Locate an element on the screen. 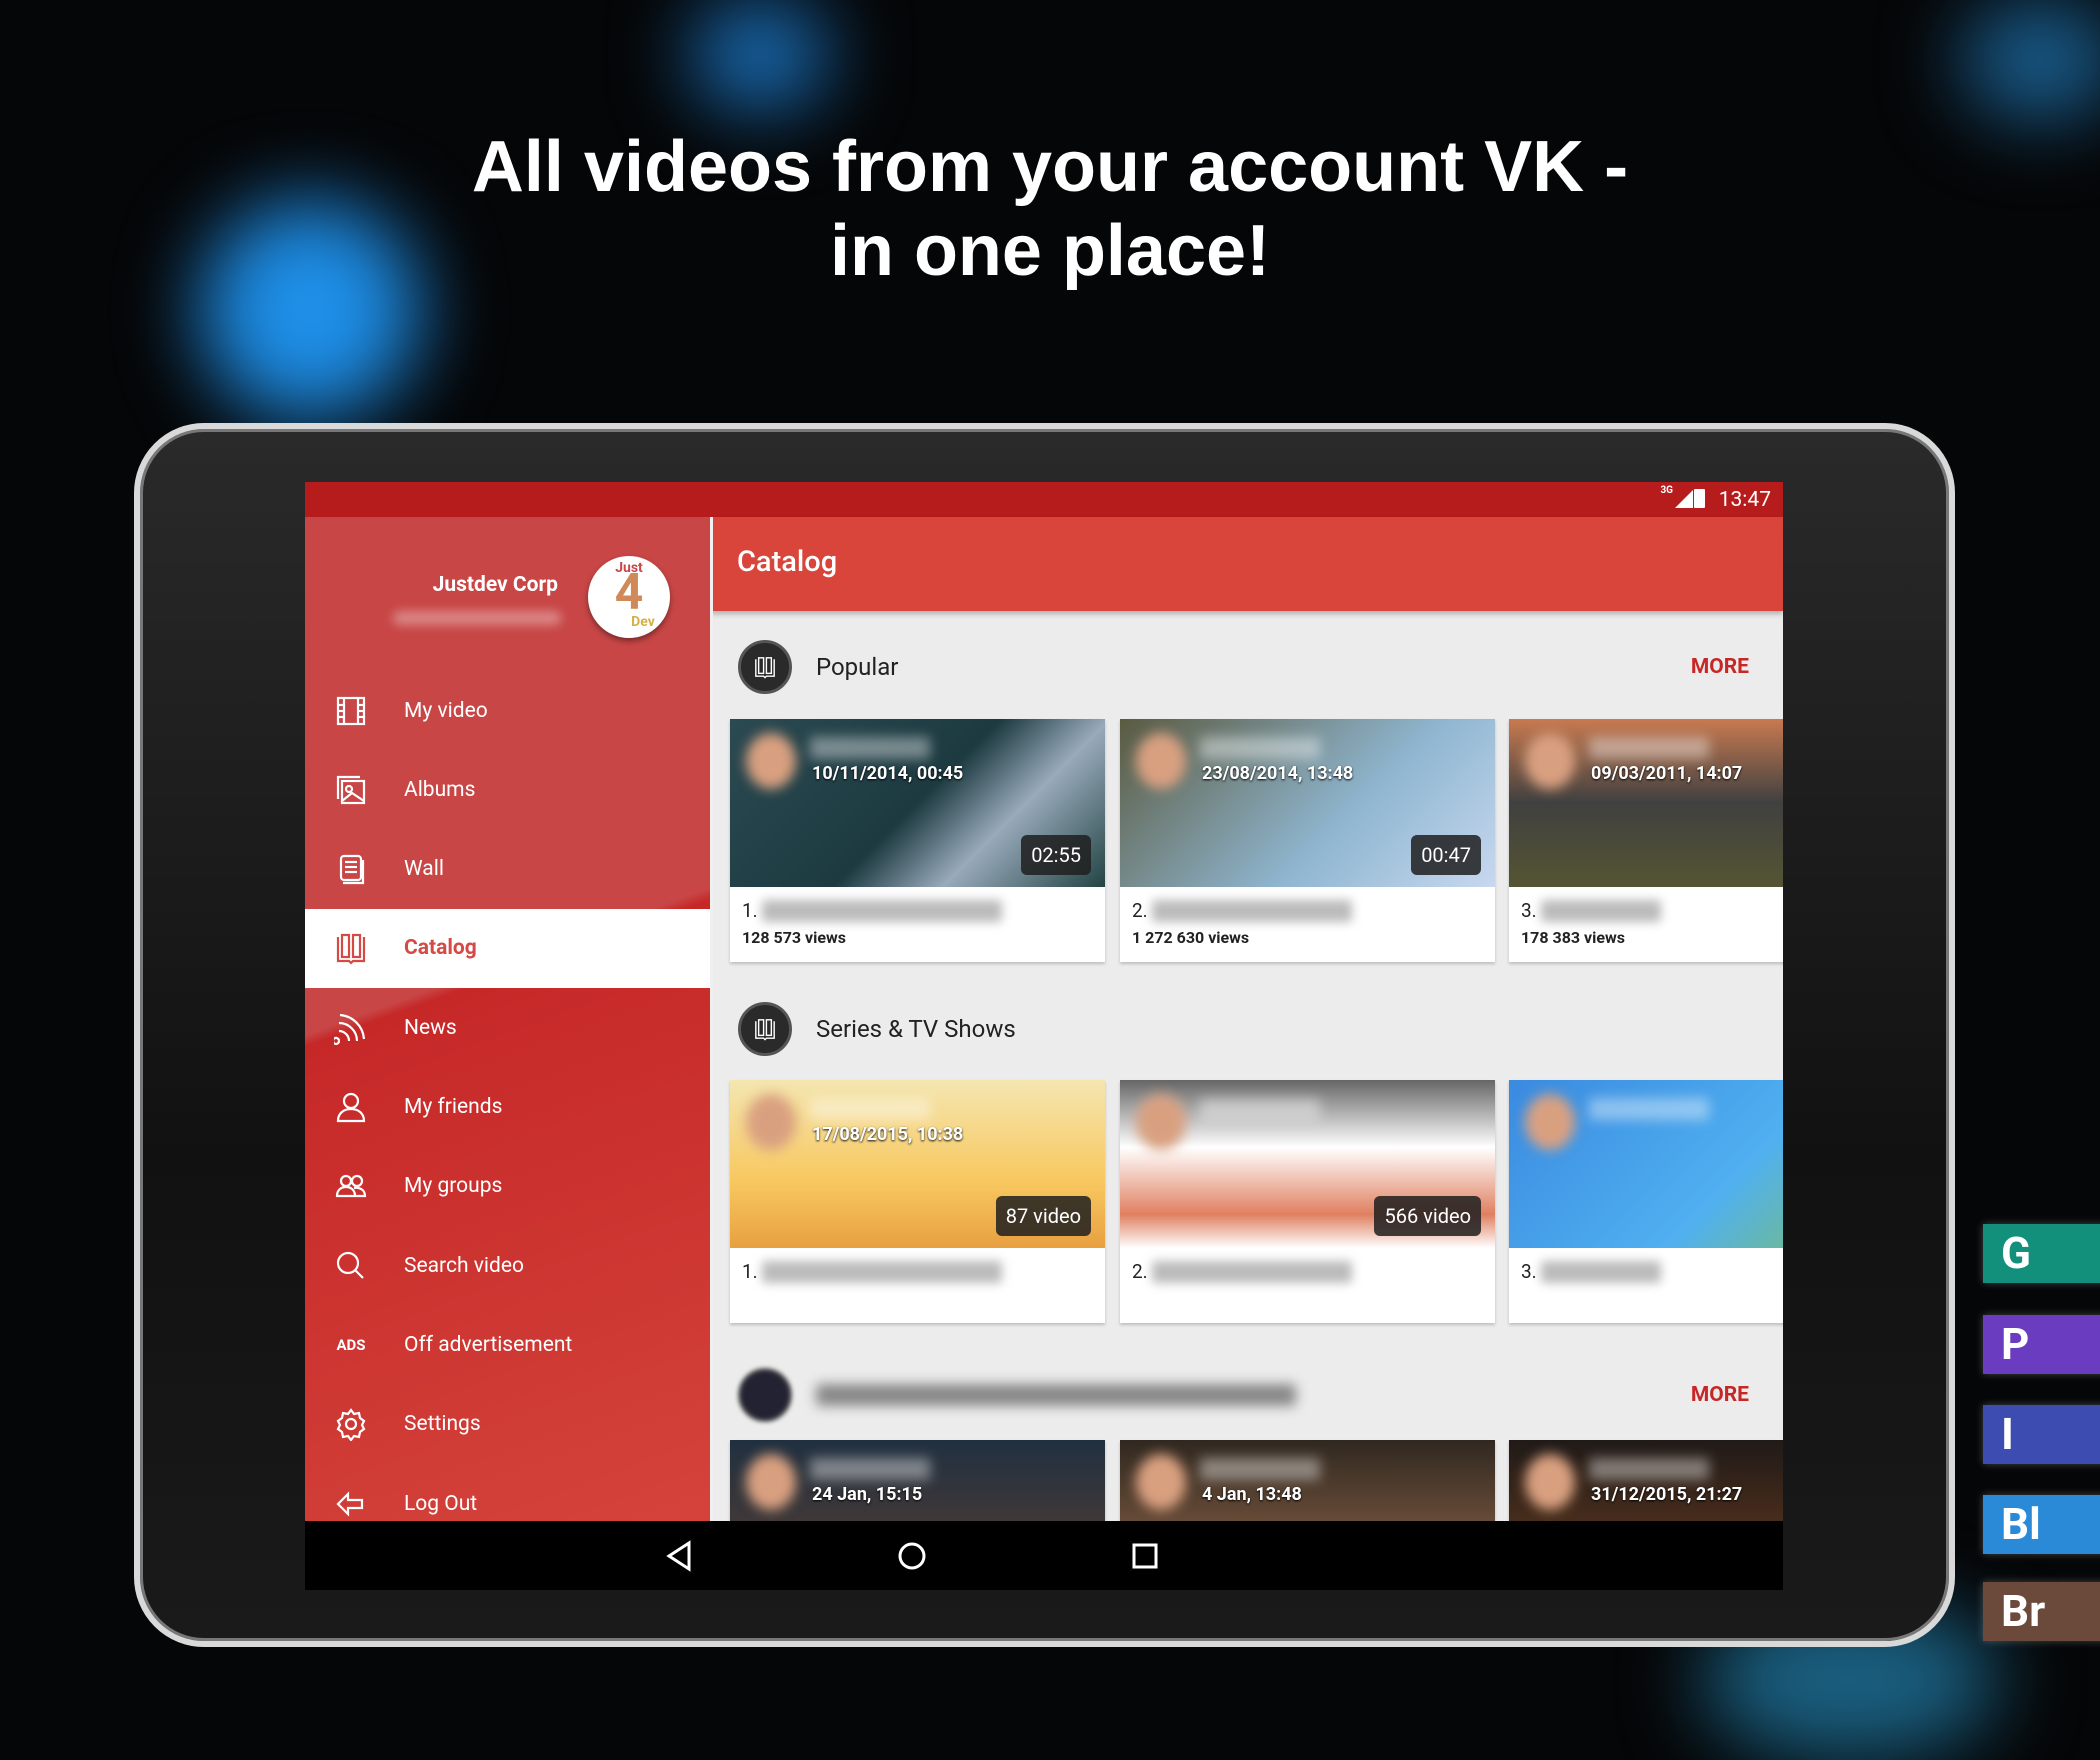 This screenshot has width=2100, height=1760. sidebar-item-label: News is located at coordinates (430, 1027).